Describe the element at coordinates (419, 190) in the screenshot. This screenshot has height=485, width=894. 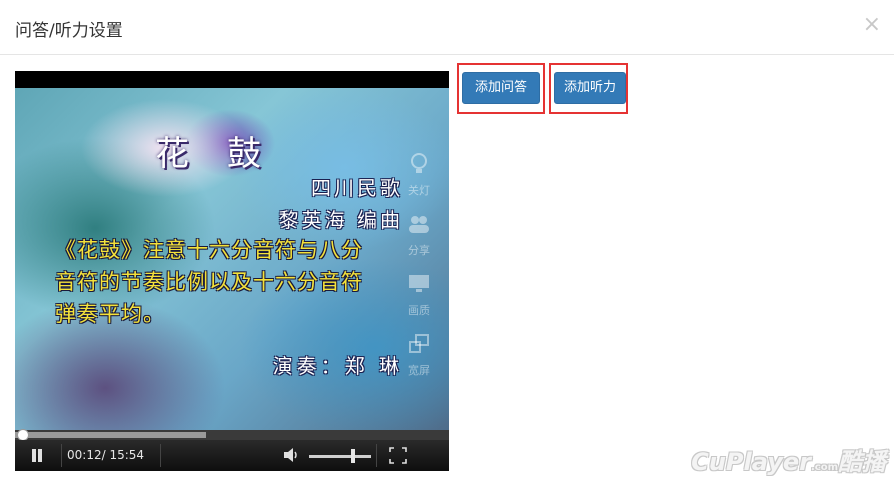
I see `lights-off-label: 关灯` at that location.